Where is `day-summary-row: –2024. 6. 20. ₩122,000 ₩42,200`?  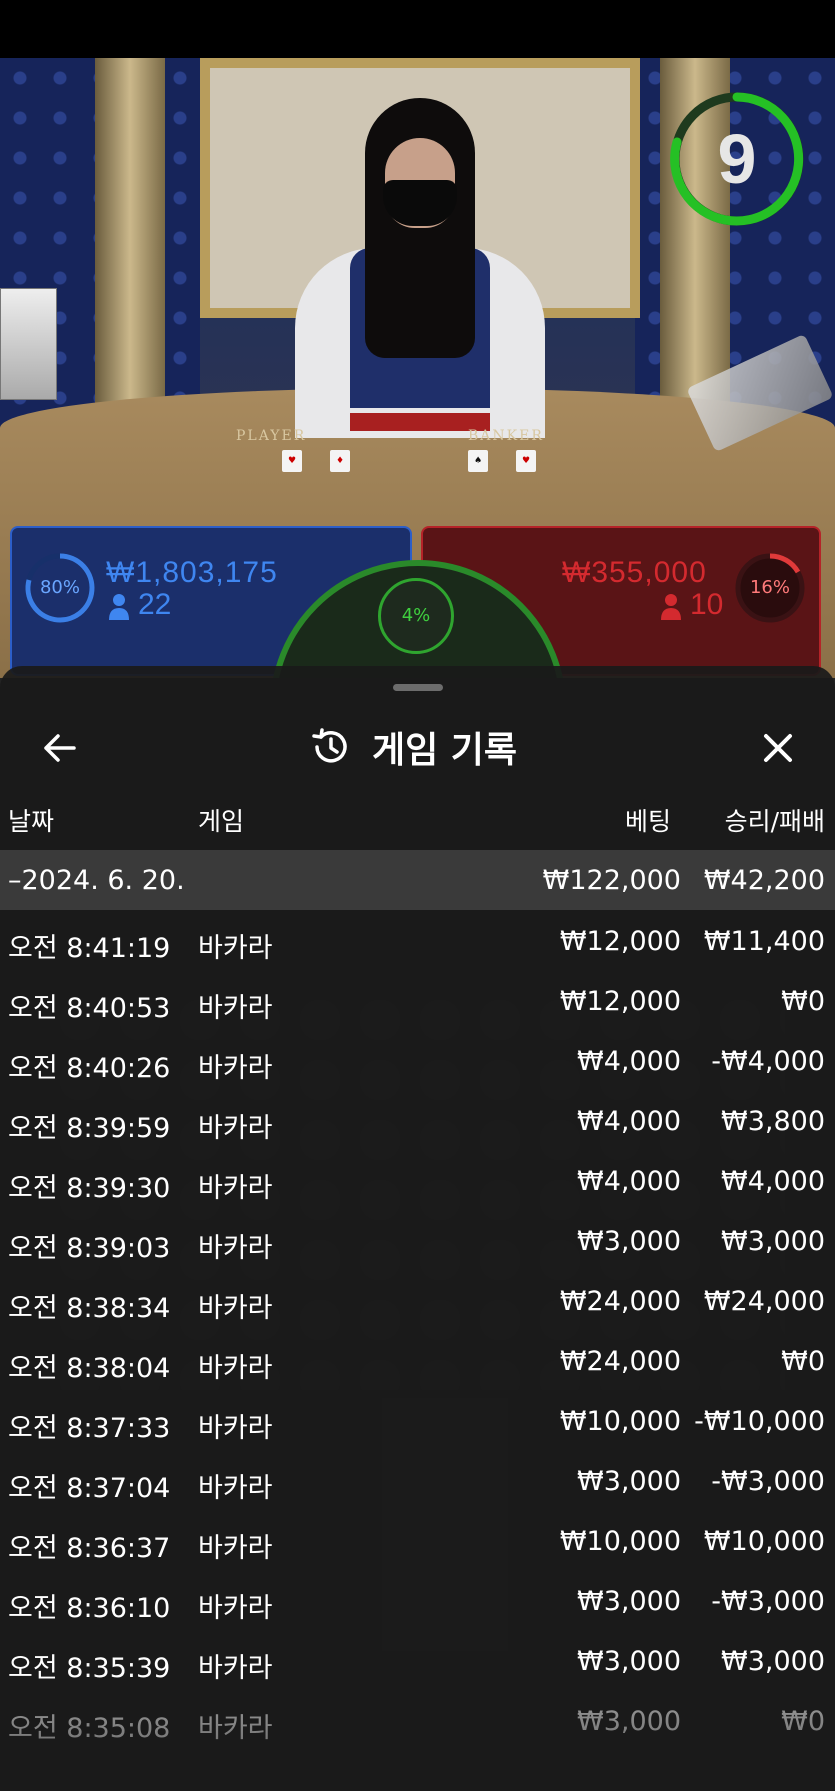 day-summary-row: –2024. 6. 20. ₩122,000 ₩42,200 is located at coordinates (417, 880).